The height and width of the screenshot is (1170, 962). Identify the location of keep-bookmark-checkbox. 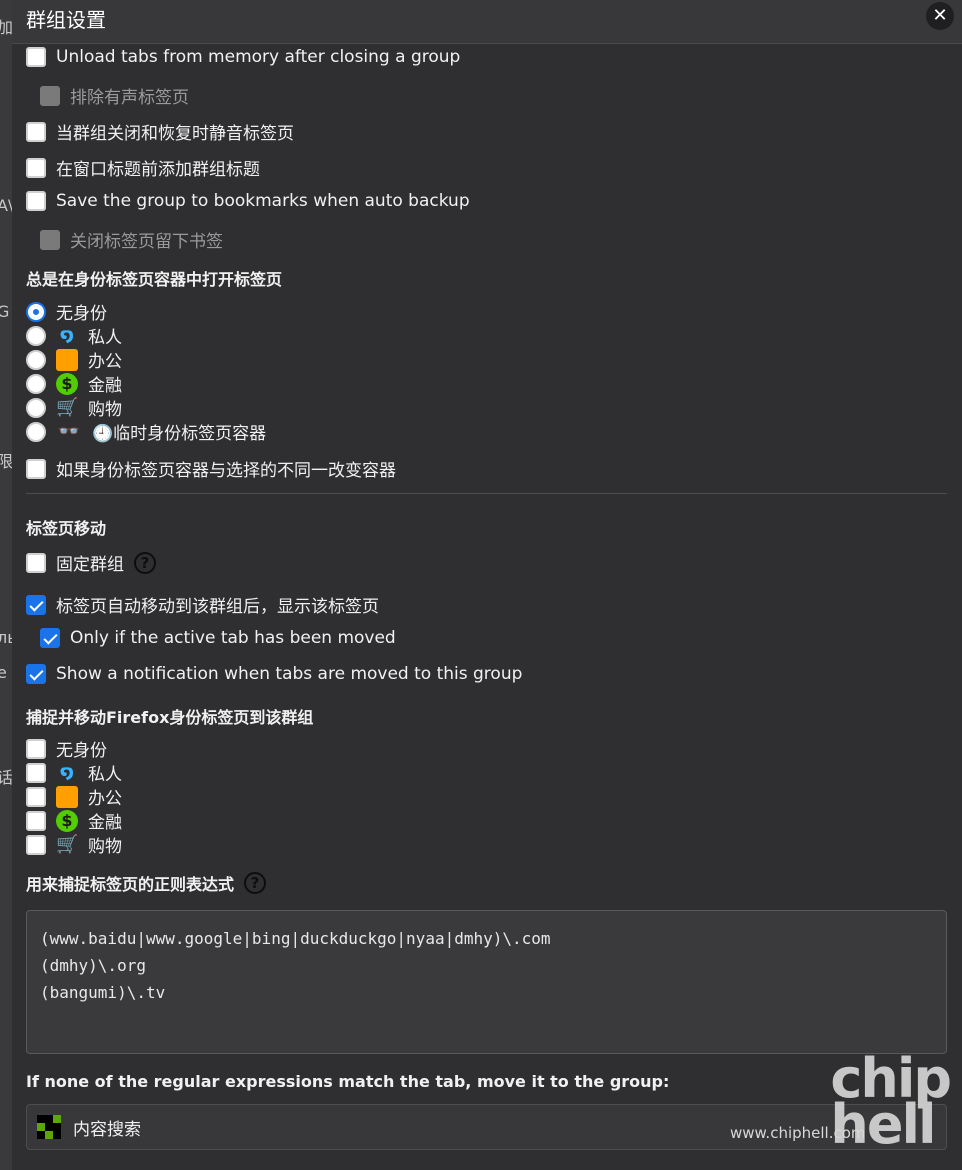
(50, 239).